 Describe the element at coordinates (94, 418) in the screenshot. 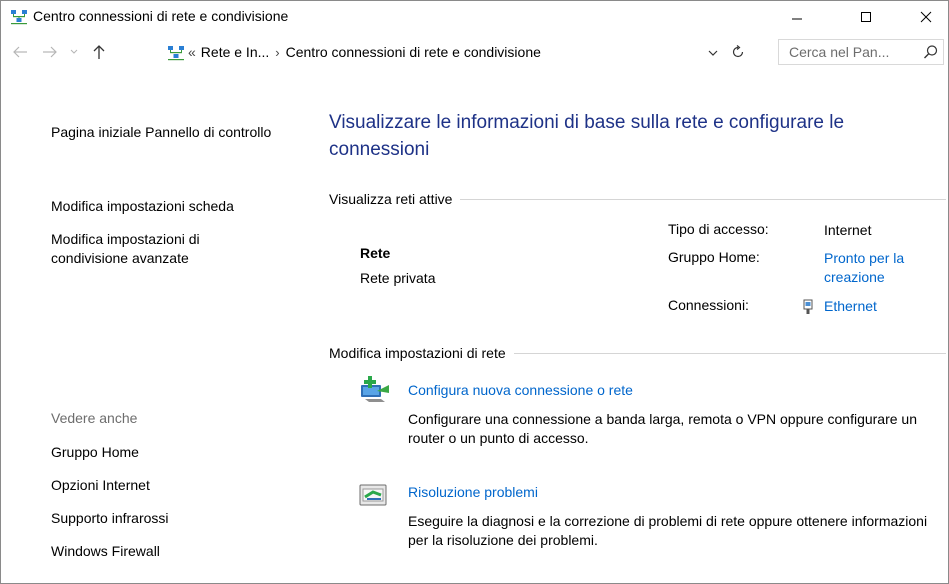

I see `see-also-heading: Vedere anche` at that location.